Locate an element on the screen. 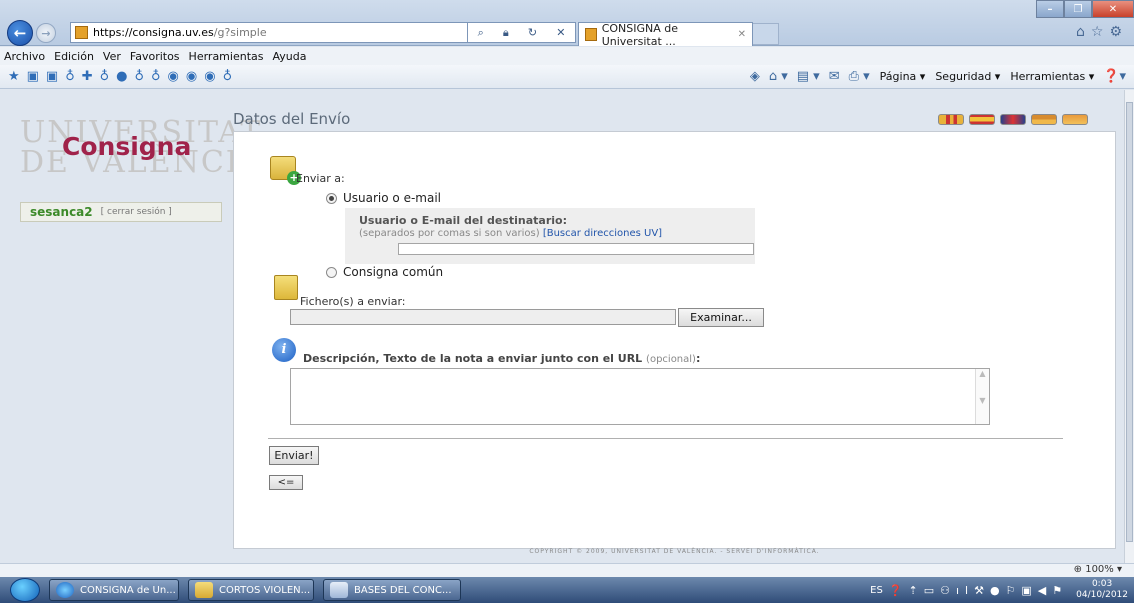  clock-time: 0:03 is located at coordinates (1102, 584).